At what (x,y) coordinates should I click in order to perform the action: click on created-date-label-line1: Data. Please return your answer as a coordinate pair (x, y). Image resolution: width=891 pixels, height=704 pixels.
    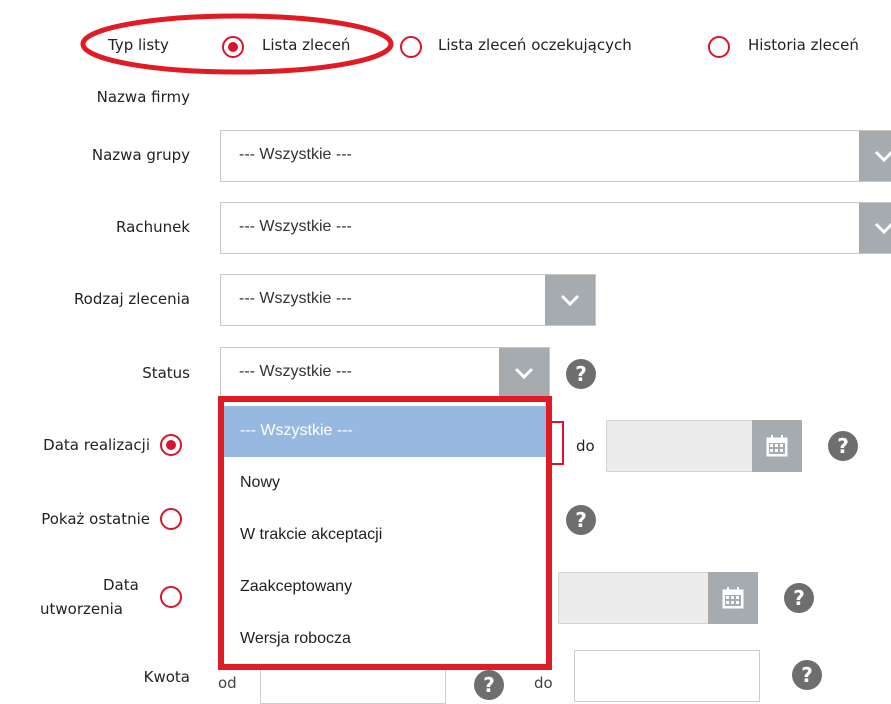
    Looking at the image, I should click on (121, 585).